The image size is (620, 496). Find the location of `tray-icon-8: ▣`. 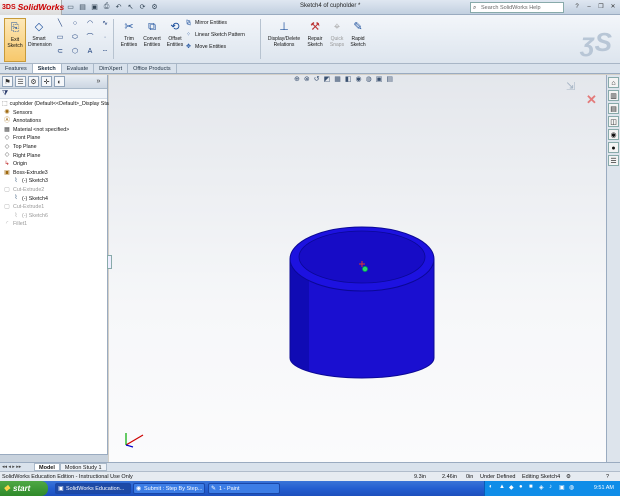

tray-icon-8: ▣ is located at coordinates (562, 487).